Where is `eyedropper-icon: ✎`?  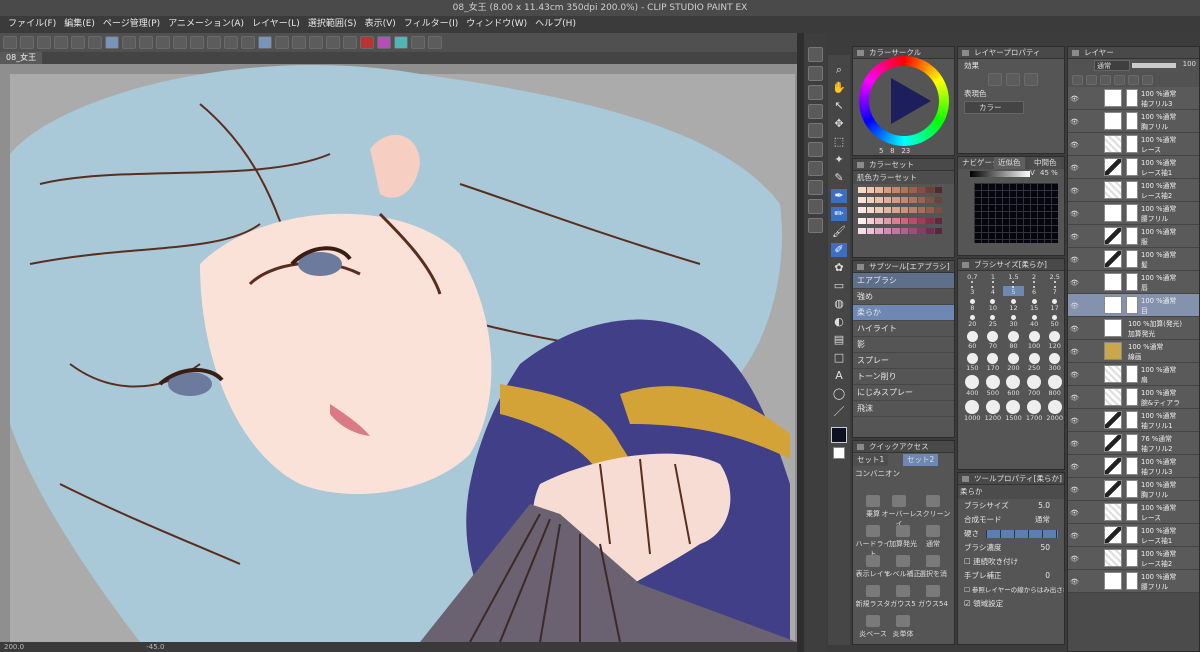 eyedropper-icon: ✎ is located at coordinates (839, 178).